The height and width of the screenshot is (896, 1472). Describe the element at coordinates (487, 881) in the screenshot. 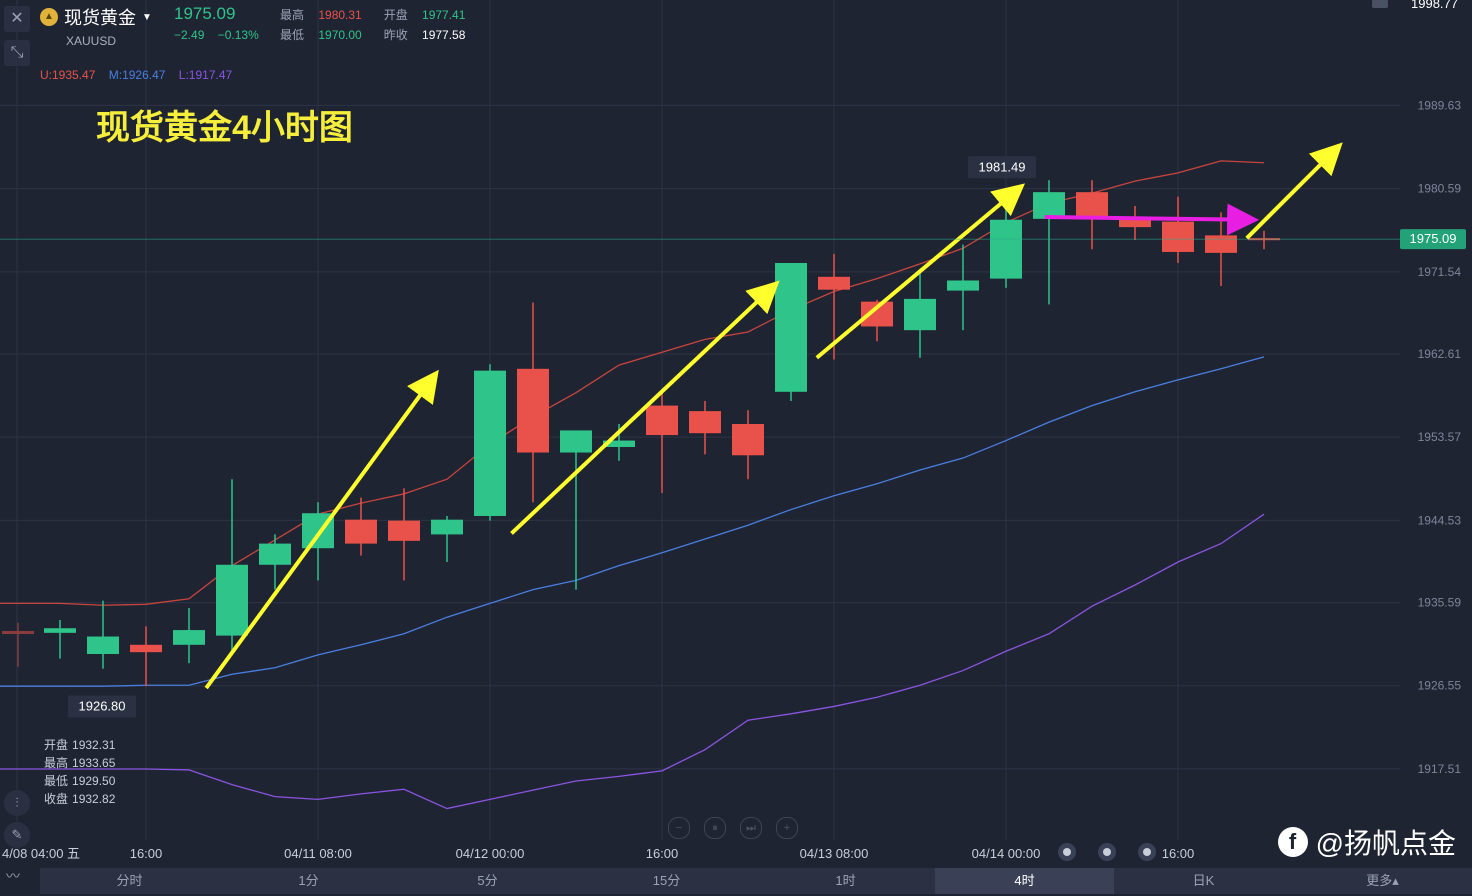

I see `tab-3: 5分` at that location.